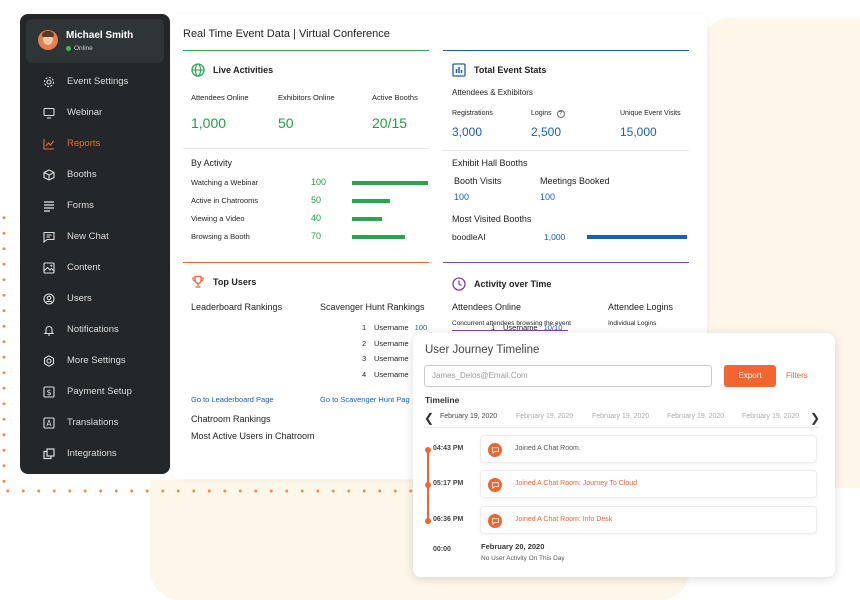  Describe the element at coordinates (48, 40) in the screenshot. I see `avatar` at that location.